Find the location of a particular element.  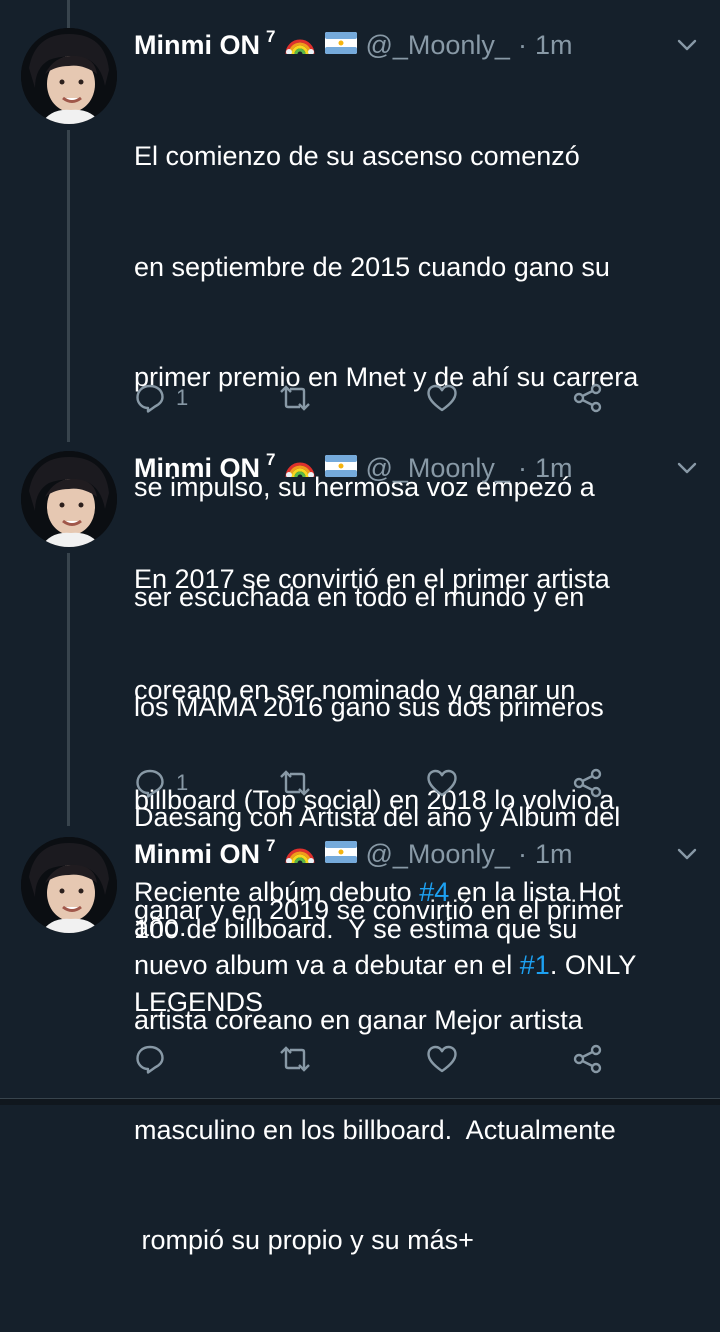

hashtag-link: #4 is located at coordinates (434, 892).